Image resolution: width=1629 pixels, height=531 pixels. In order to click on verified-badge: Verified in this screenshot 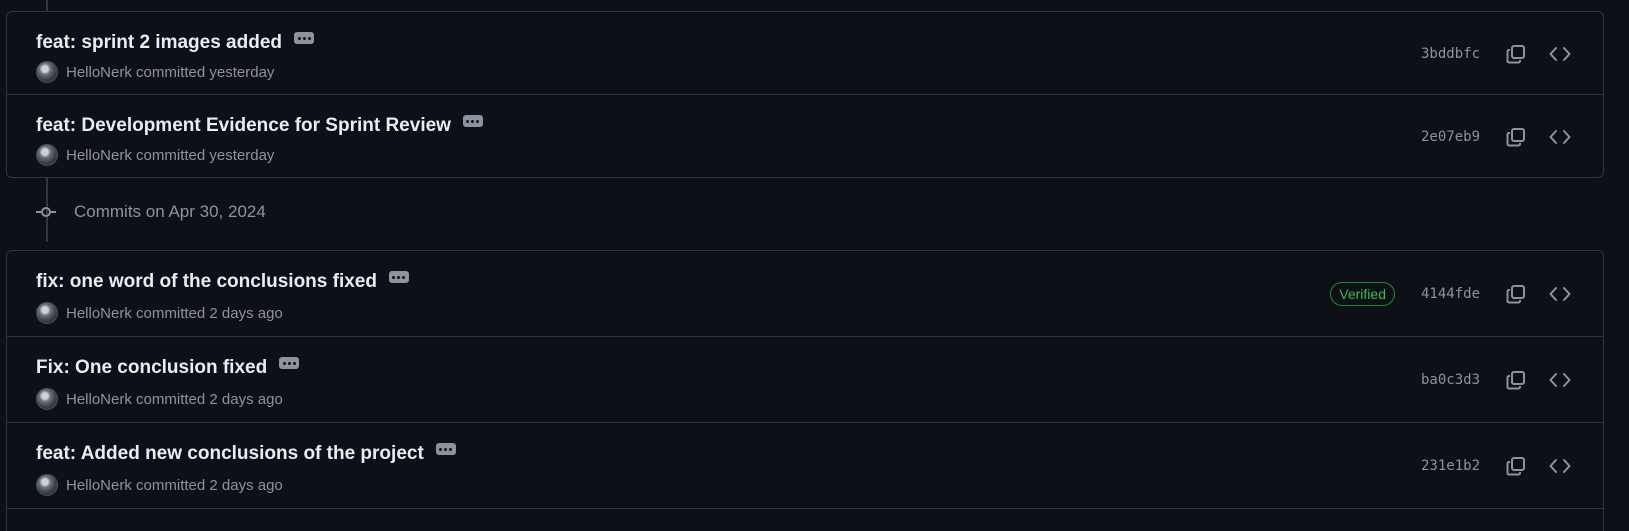, I will do `click(1362, 294)`.